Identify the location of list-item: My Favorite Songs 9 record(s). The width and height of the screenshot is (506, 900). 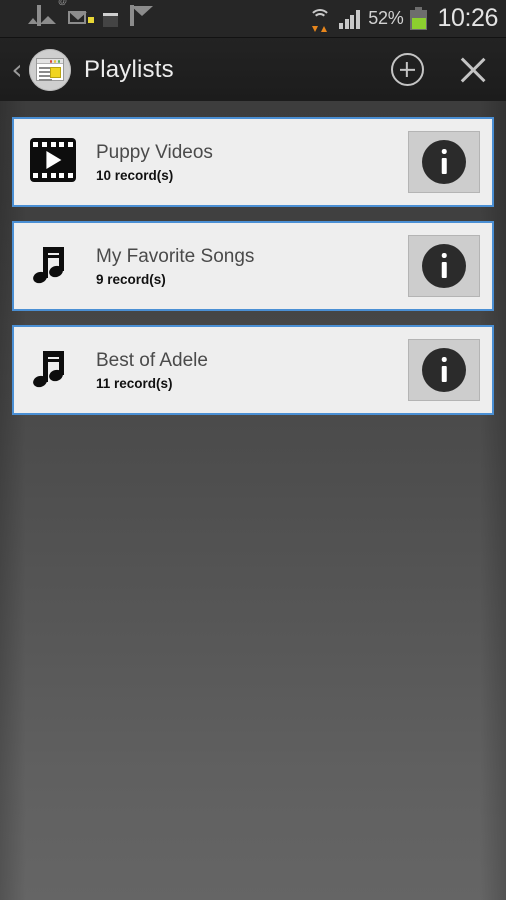
(253, 266).